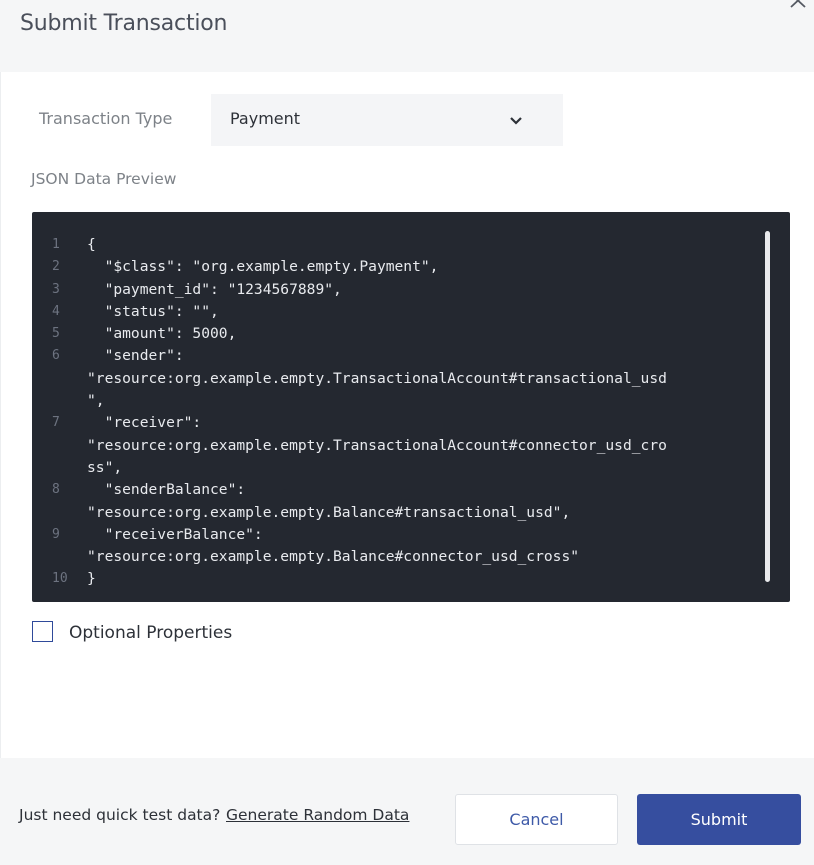 The width and height of the screenshot is (814, 865). Describe the element at coordinates (42, 631) in the screenshot. I see `optional-properties-checkbox` at that location.